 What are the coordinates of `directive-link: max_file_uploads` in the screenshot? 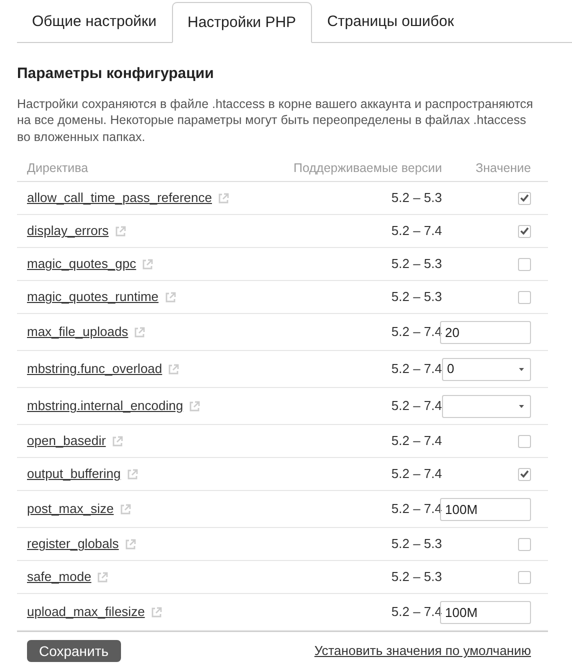 It's located at (77, 332).